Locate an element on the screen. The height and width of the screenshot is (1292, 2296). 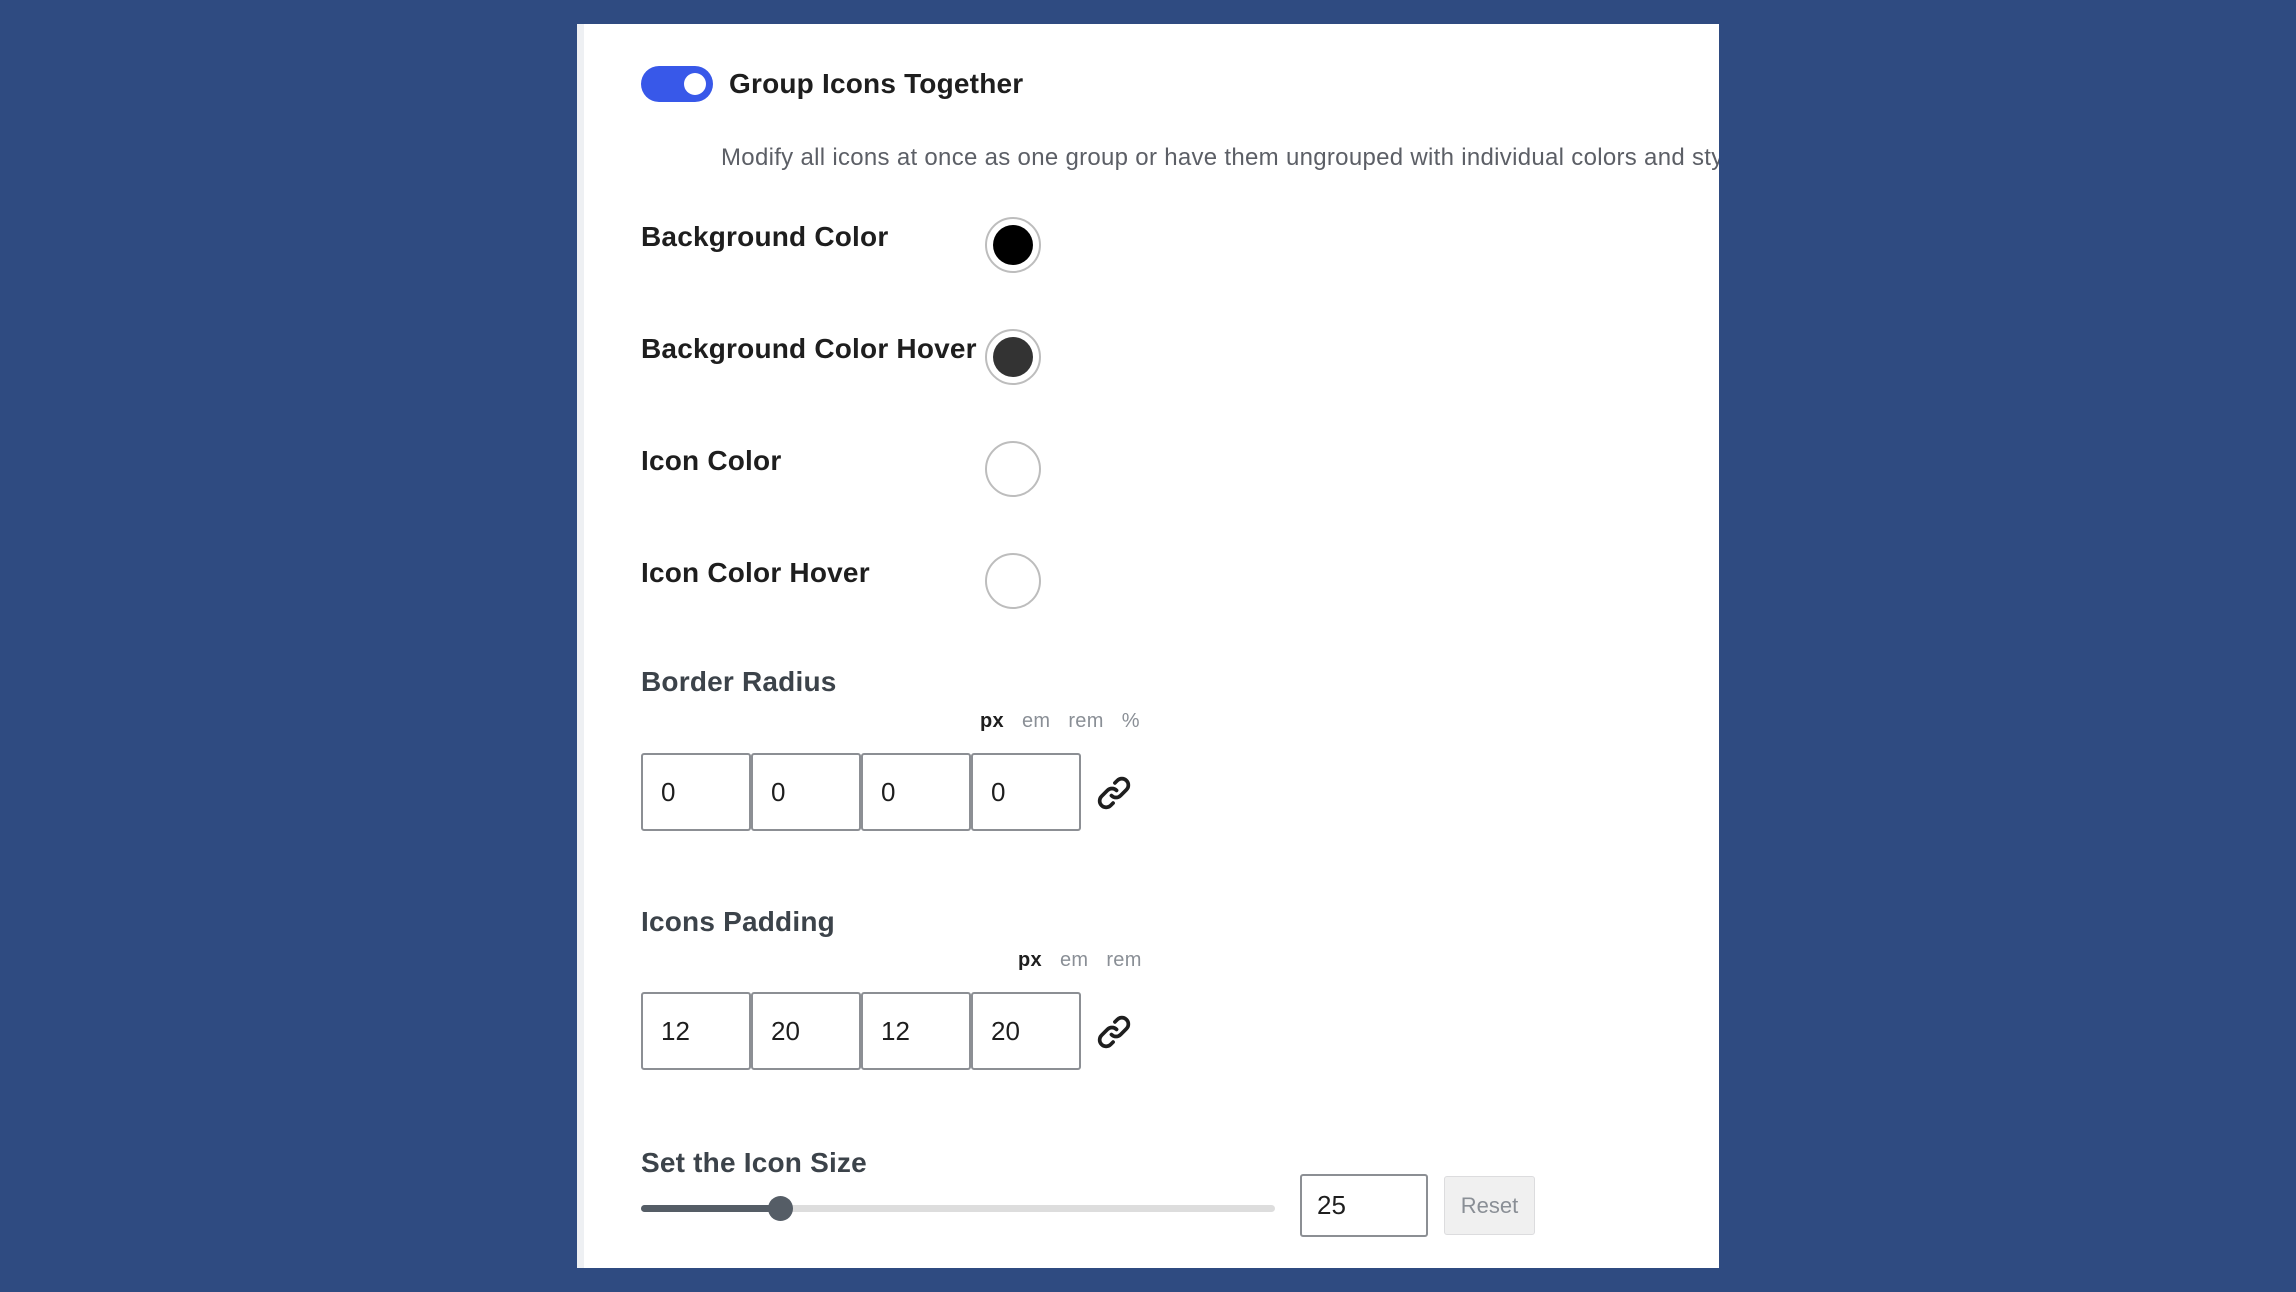
icon-size-slider-thumb is located at coordinates (780, 1208).